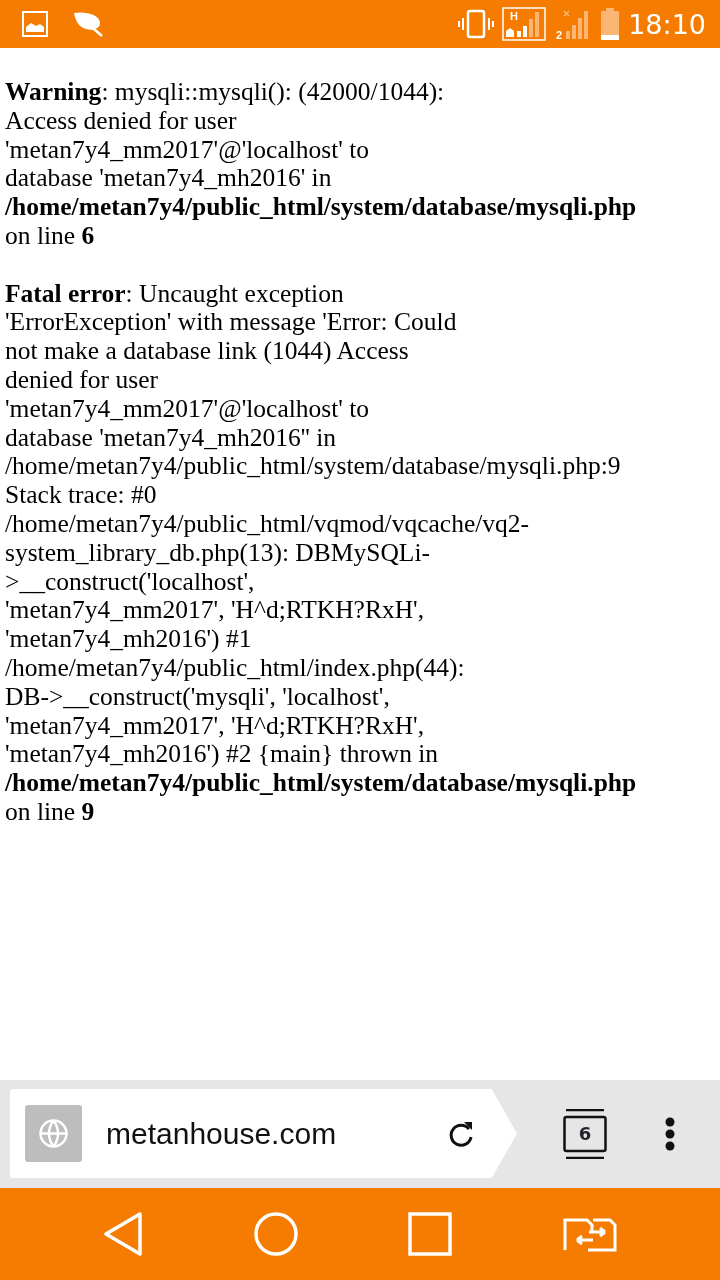  I want to click on url-text: metanhouse.com, so click(221, 1134).